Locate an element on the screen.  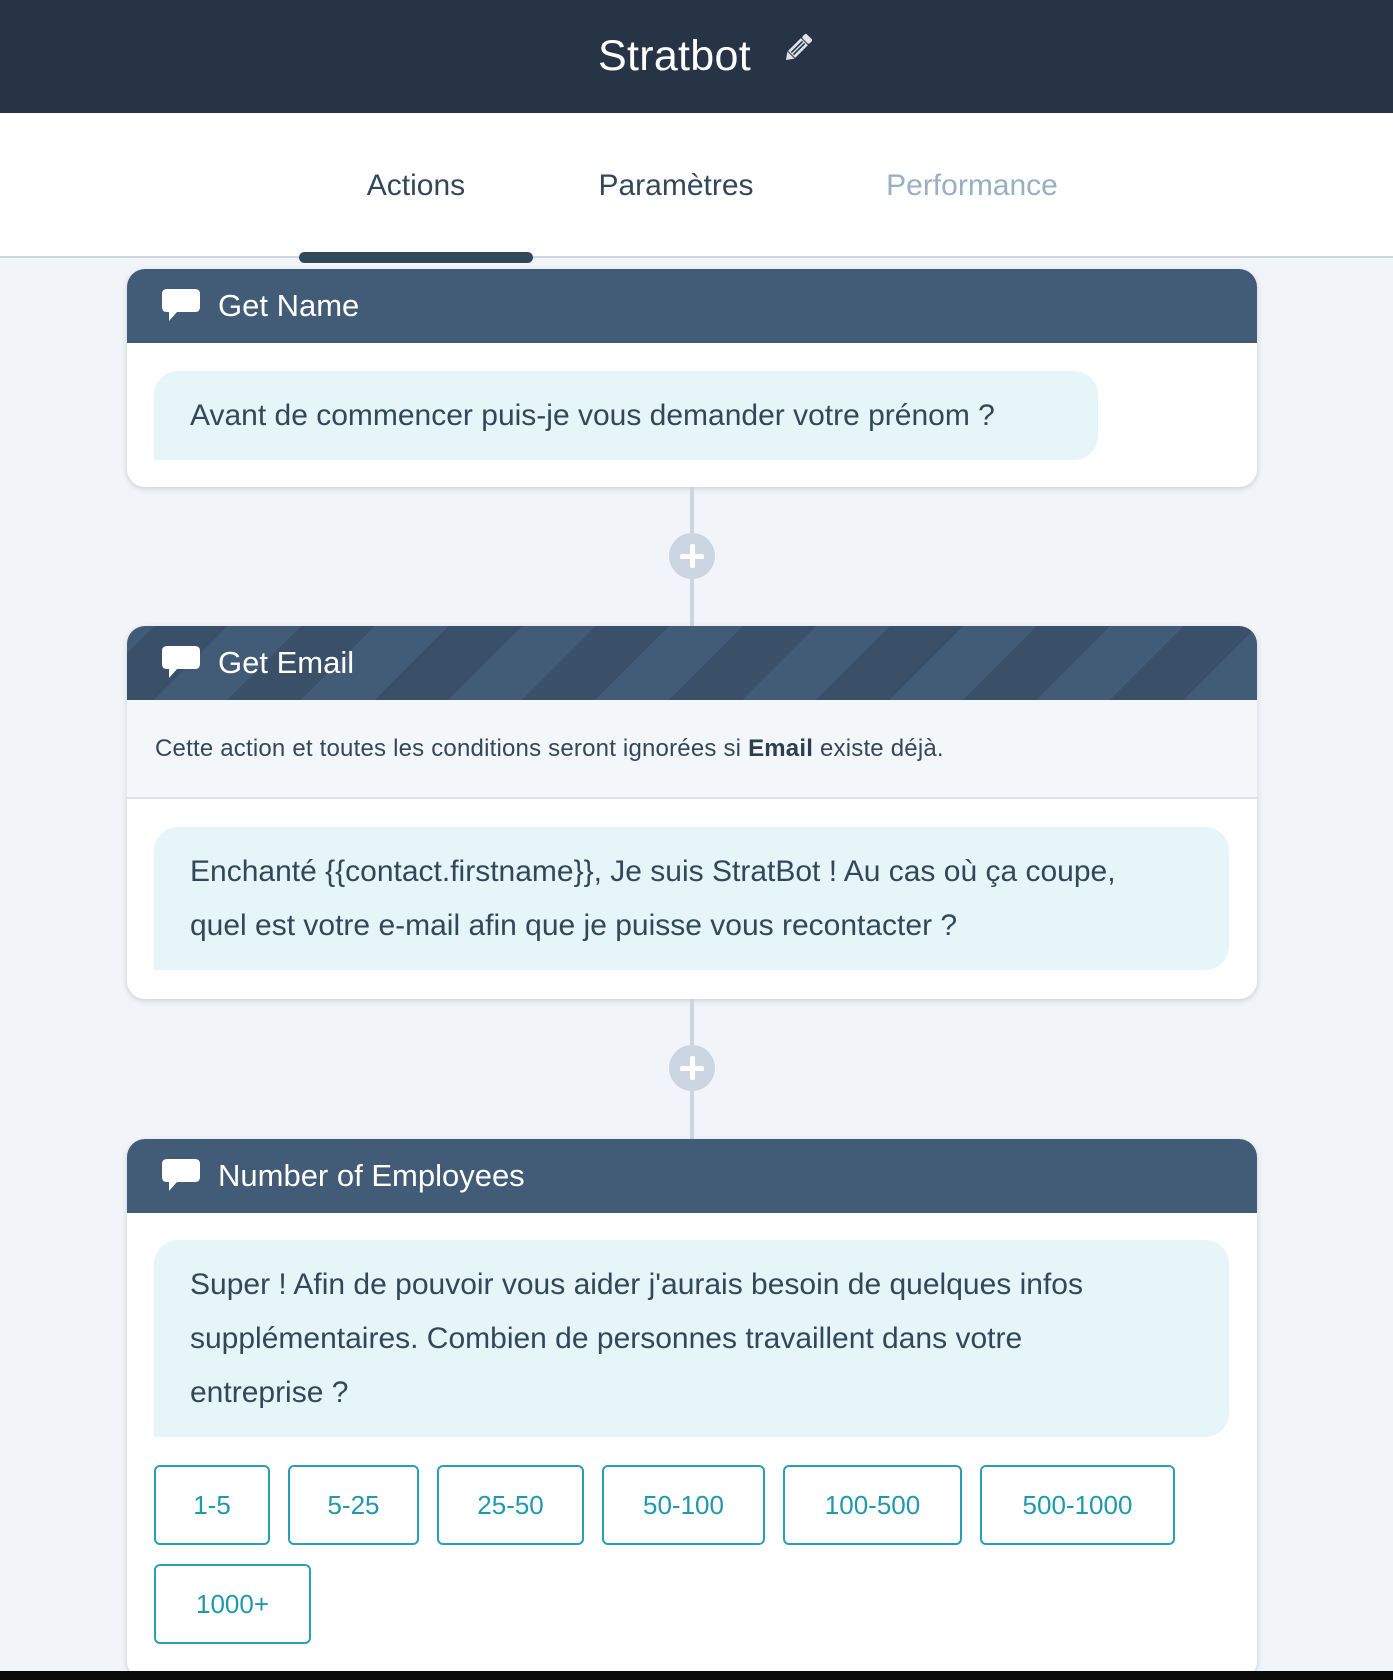
action-title: Get Email is located at coordinates (286, 662).